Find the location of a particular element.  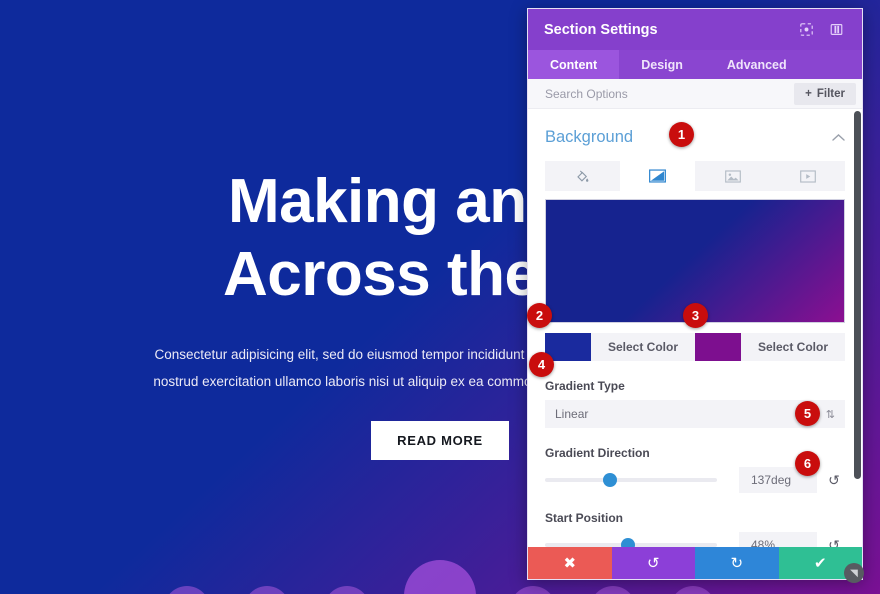

background-section-header: Background is located at coordinates (695, 135).